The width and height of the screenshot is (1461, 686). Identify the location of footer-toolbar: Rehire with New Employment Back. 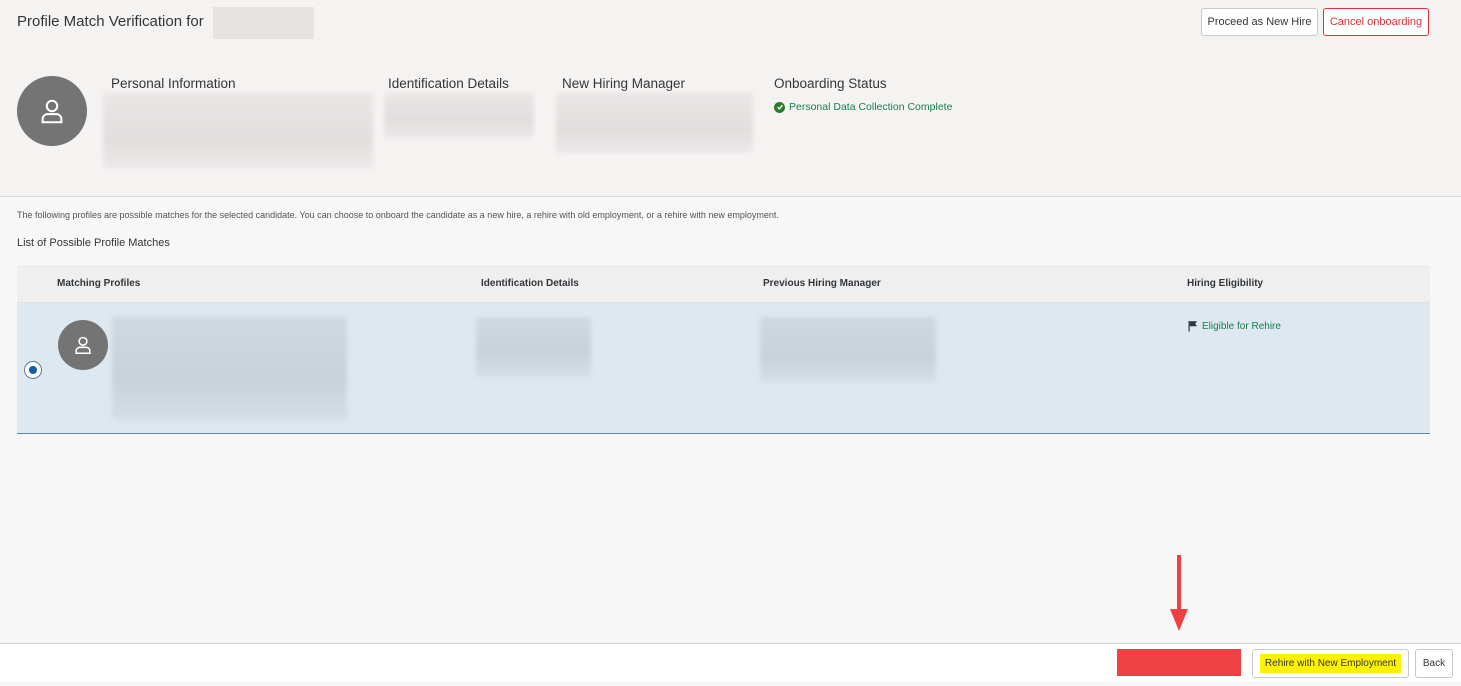
(730, 662).